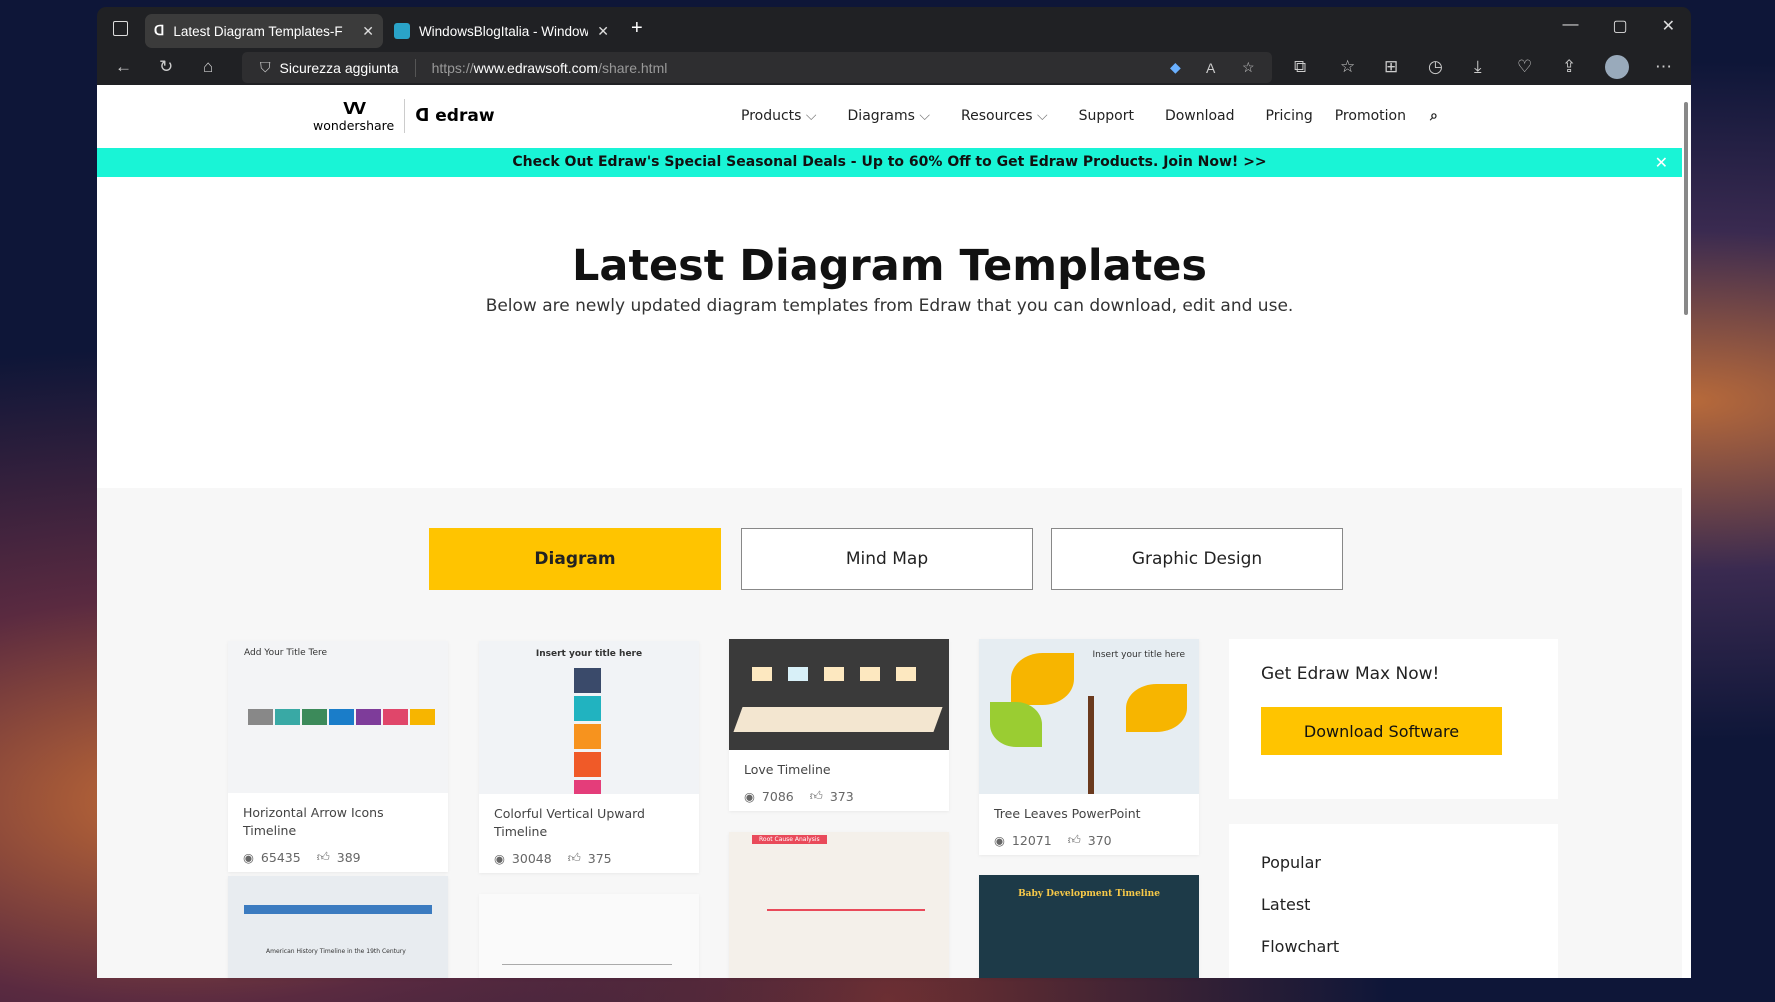  What do you see at coordinates (1393, 863) in the screenshot?
I see `link-popular: Popular` at bounding box center [1393, 863].